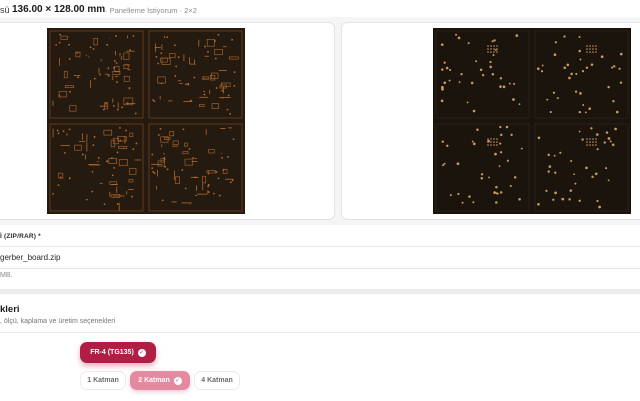 This screenshot has height=401, width=640. What do you see at coordinates (20, 236) in the screenshot?
I see `gerber-file-label: İ (ZIP/RAR) *` at bounding box center [20, 236].